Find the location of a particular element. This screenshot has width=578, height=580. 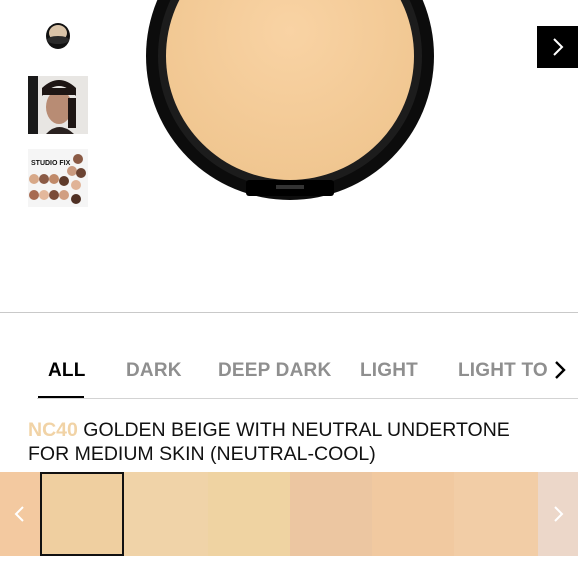

gallery-next-button is located at coordinates (557, 47).